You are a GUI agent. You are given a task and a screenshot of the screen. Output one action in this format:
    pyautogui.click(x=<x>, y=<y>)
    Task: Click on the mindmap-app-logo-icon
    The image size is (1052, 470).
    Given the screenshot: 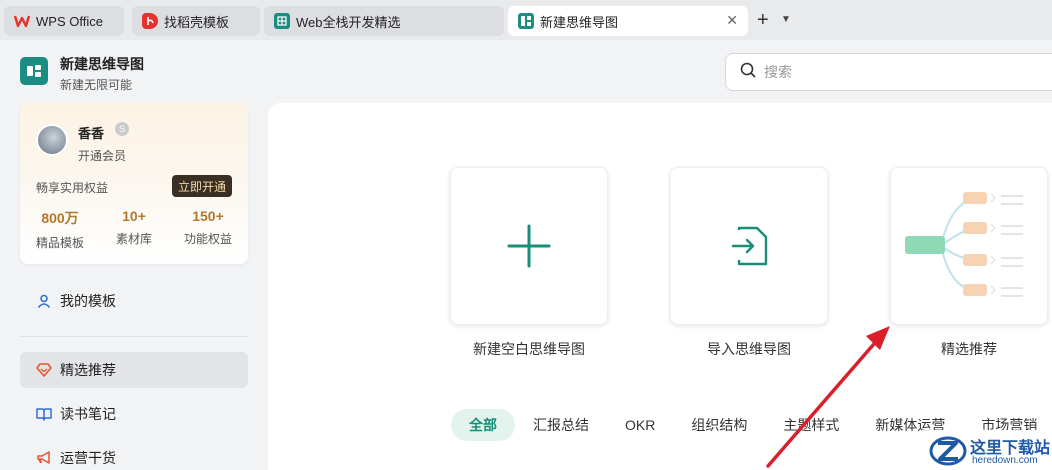 What is the action you would take?
    pyautogui.click(x=34, y=71)
    